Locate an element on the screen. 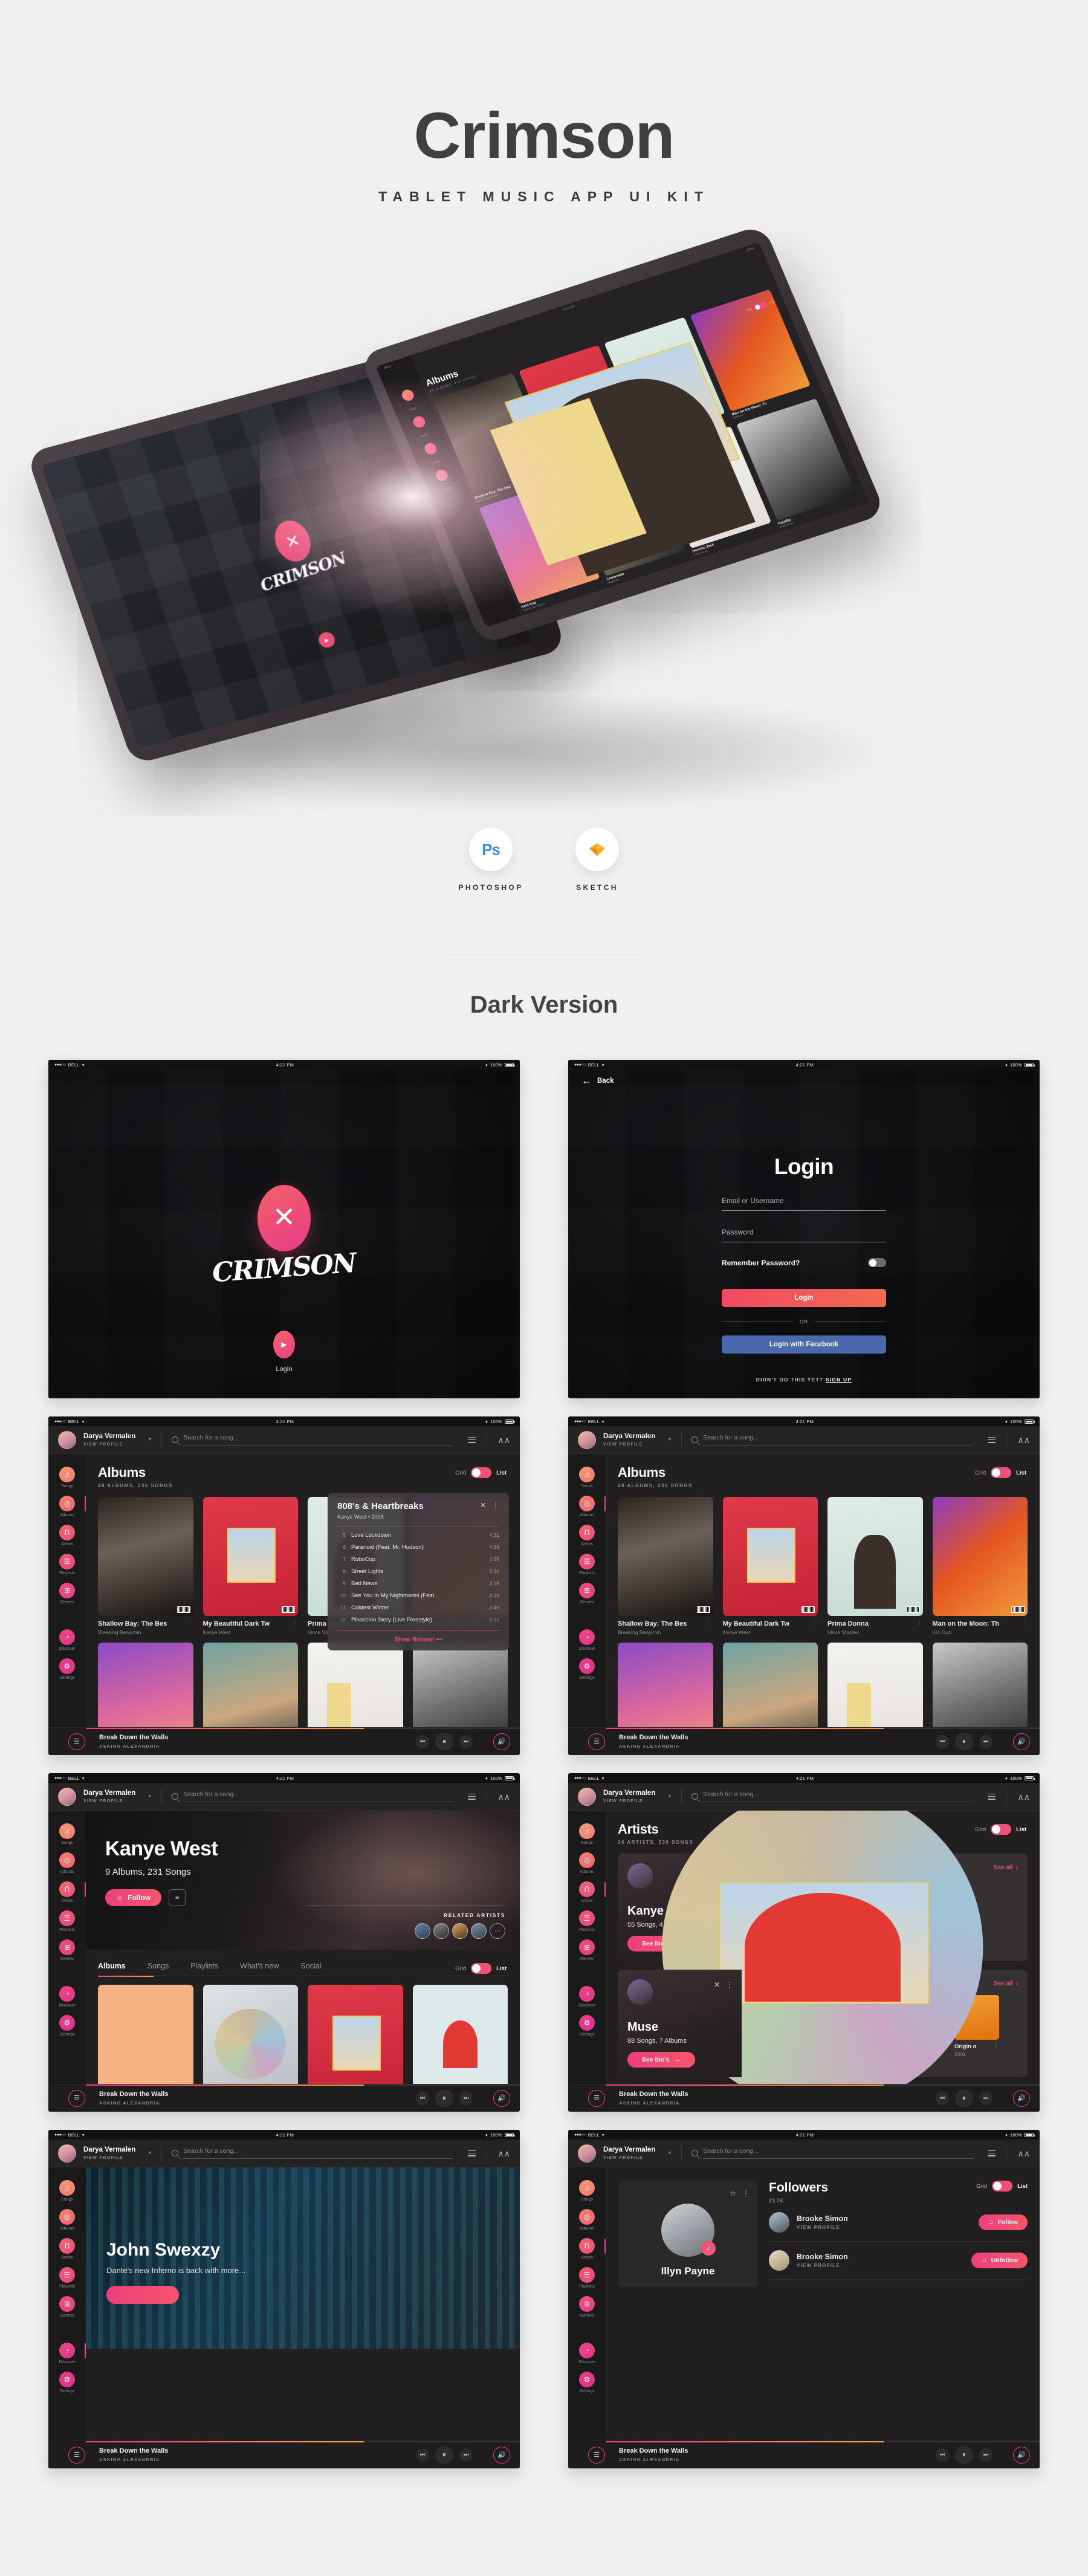 The width and height of the screenshot is (1088, 2576). progress-bar is located at coordinates (823, 2085).